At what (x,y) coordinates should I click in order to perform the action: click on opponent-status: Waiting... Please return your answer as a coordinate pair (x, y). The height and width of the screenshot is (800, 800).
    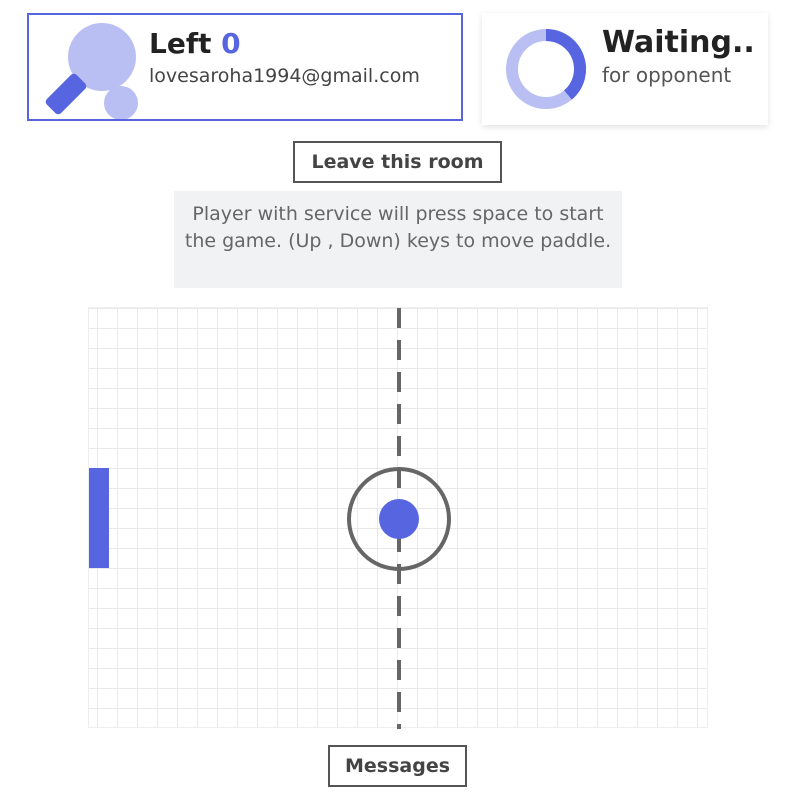
    Looking at the image, I should click on (678, 42).